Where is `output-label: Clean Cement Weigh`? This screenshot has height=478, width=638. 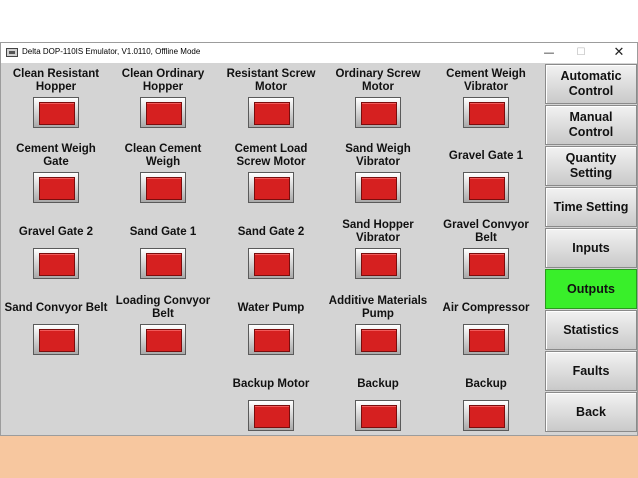
output-label: Clean Cement Weigh is located at coordinates (163, 155).